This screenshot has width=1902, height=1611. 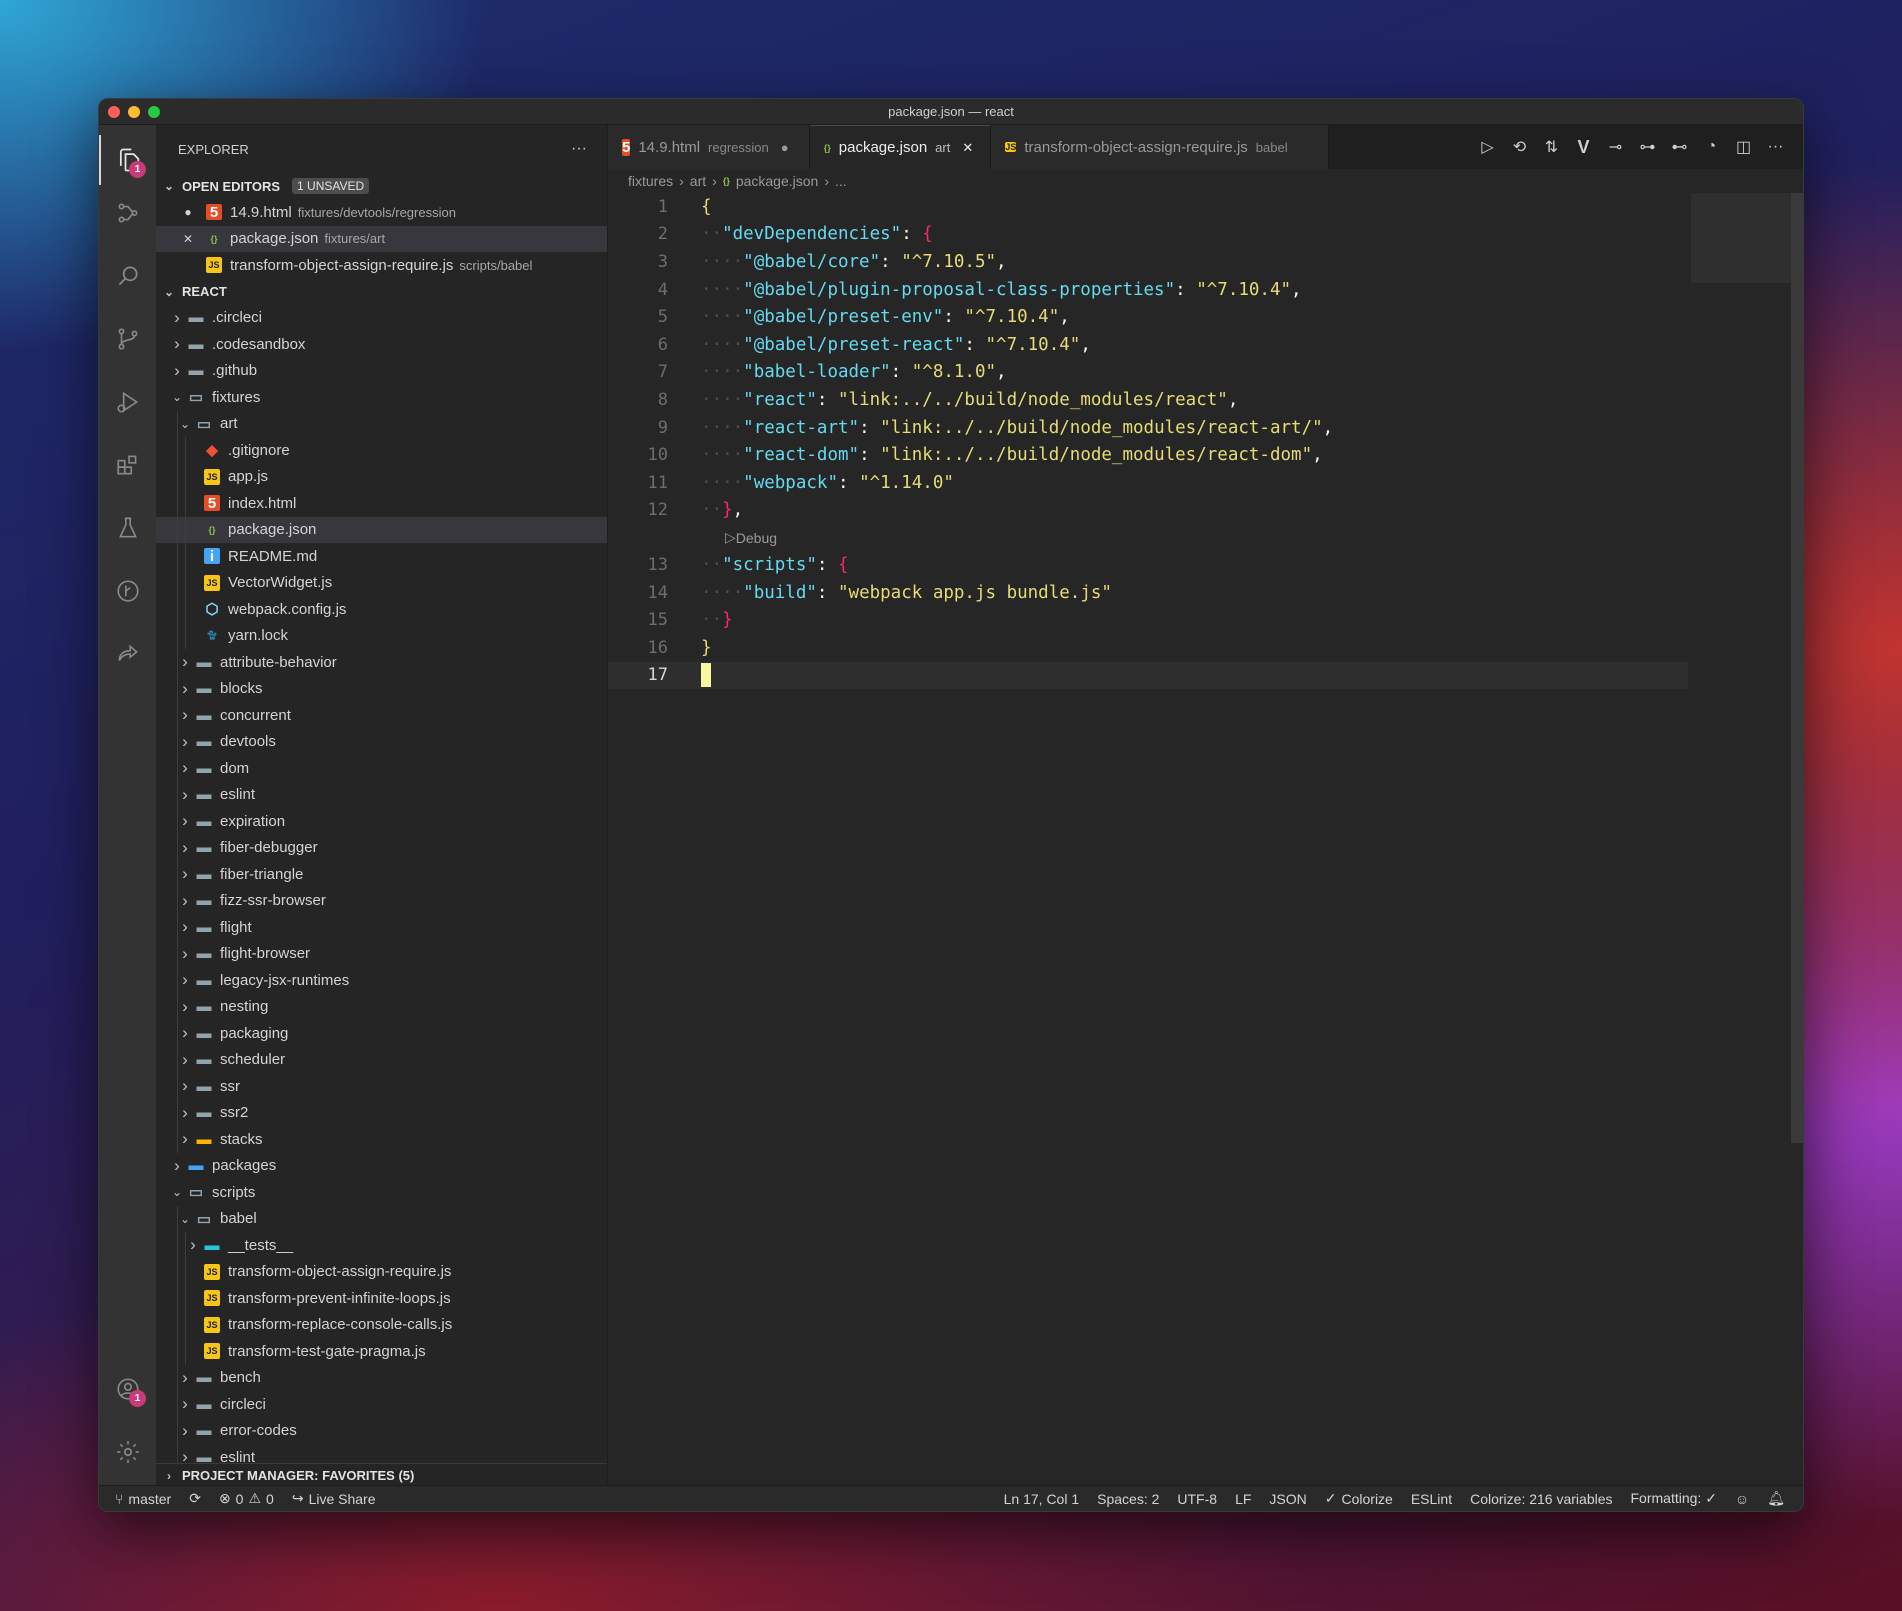 What do you see at coordinates (381, 927) in the screenshot?
I see `tree-folder: › ▬ flight` at bounding box center [381, 927].